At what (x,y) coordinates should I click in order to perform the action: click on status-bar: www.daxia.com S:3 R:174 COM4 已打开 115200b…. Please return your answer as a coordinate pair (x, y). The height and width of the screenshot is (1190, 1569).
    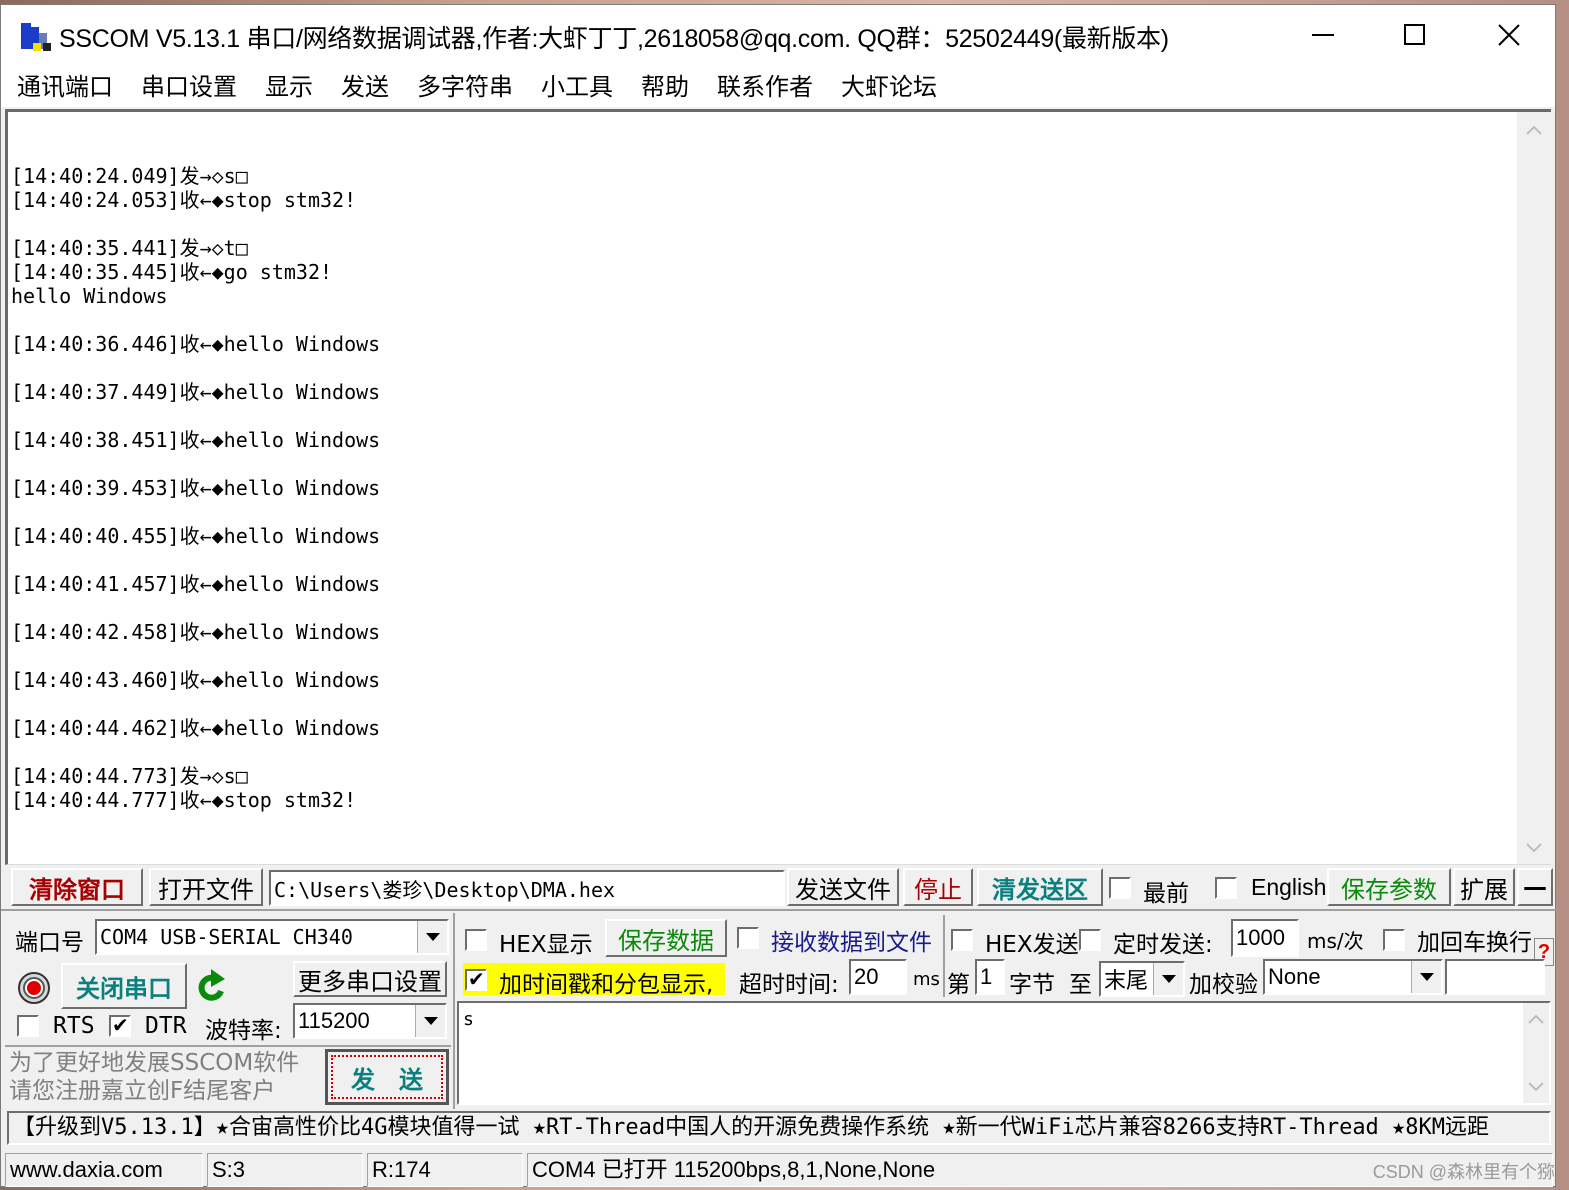
    Looking at the image, I should click on (778, 1170).